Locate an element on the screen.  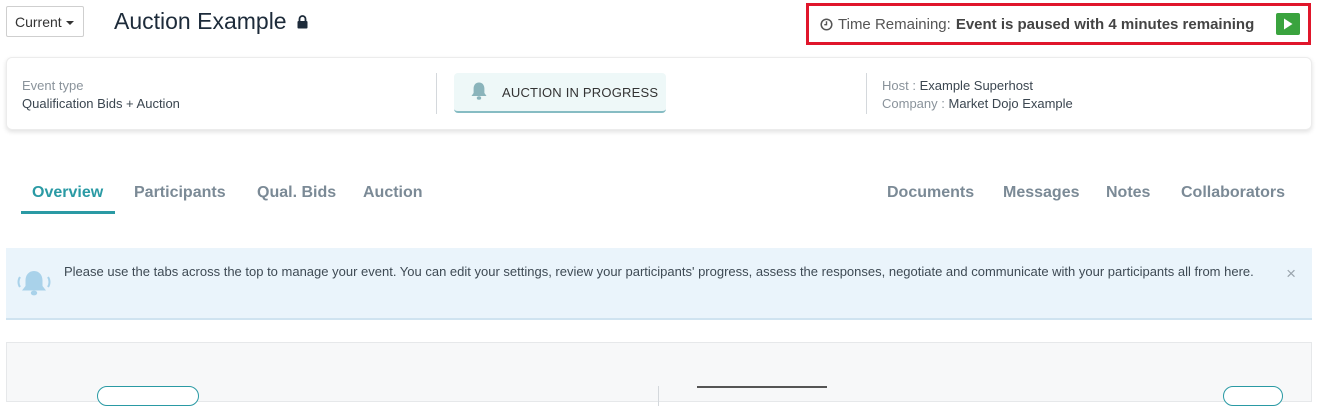
status-text: AUCTION IN PROGRESS is located at coordinates (580, 92).